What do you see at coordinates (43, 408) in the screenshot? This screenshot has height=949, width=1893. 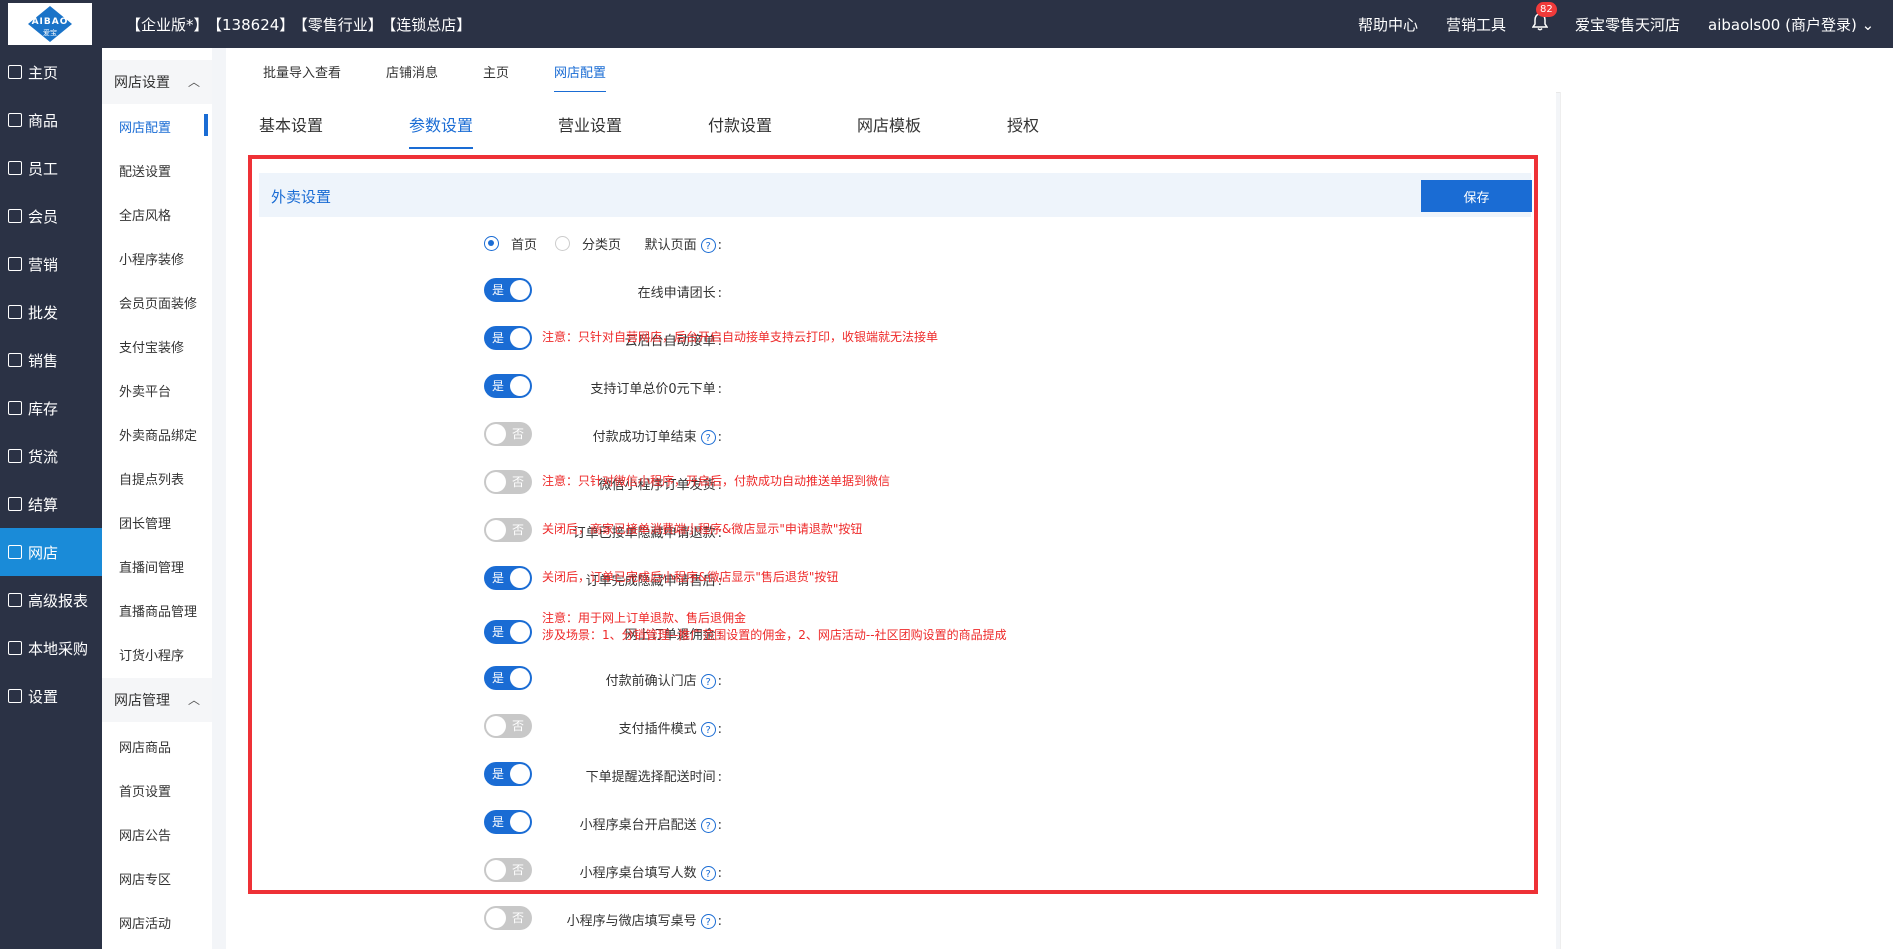 I see `sidebar-item-label: 库存` at bounding box center [43, 408].